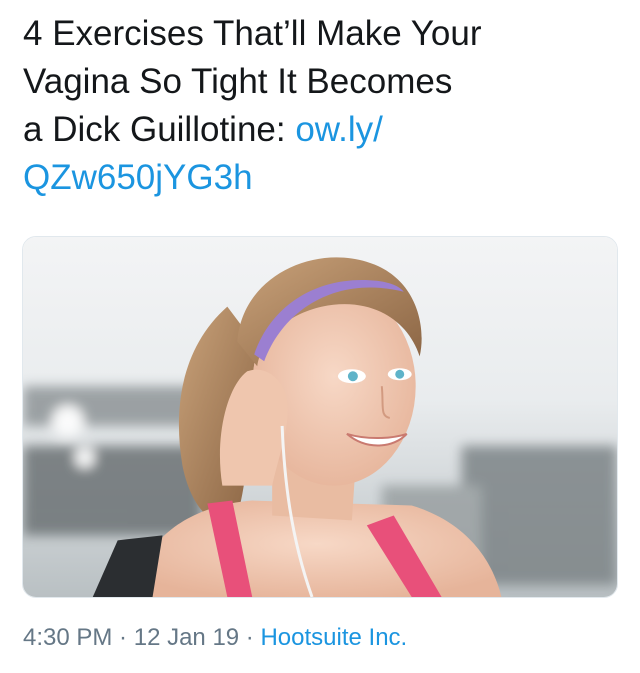 The height and width of the screenshot is (673, 640). Describe the element at coordinates (186, 637) in the screenshot. I see `tweet-date: 12 Jan 19` at that location.